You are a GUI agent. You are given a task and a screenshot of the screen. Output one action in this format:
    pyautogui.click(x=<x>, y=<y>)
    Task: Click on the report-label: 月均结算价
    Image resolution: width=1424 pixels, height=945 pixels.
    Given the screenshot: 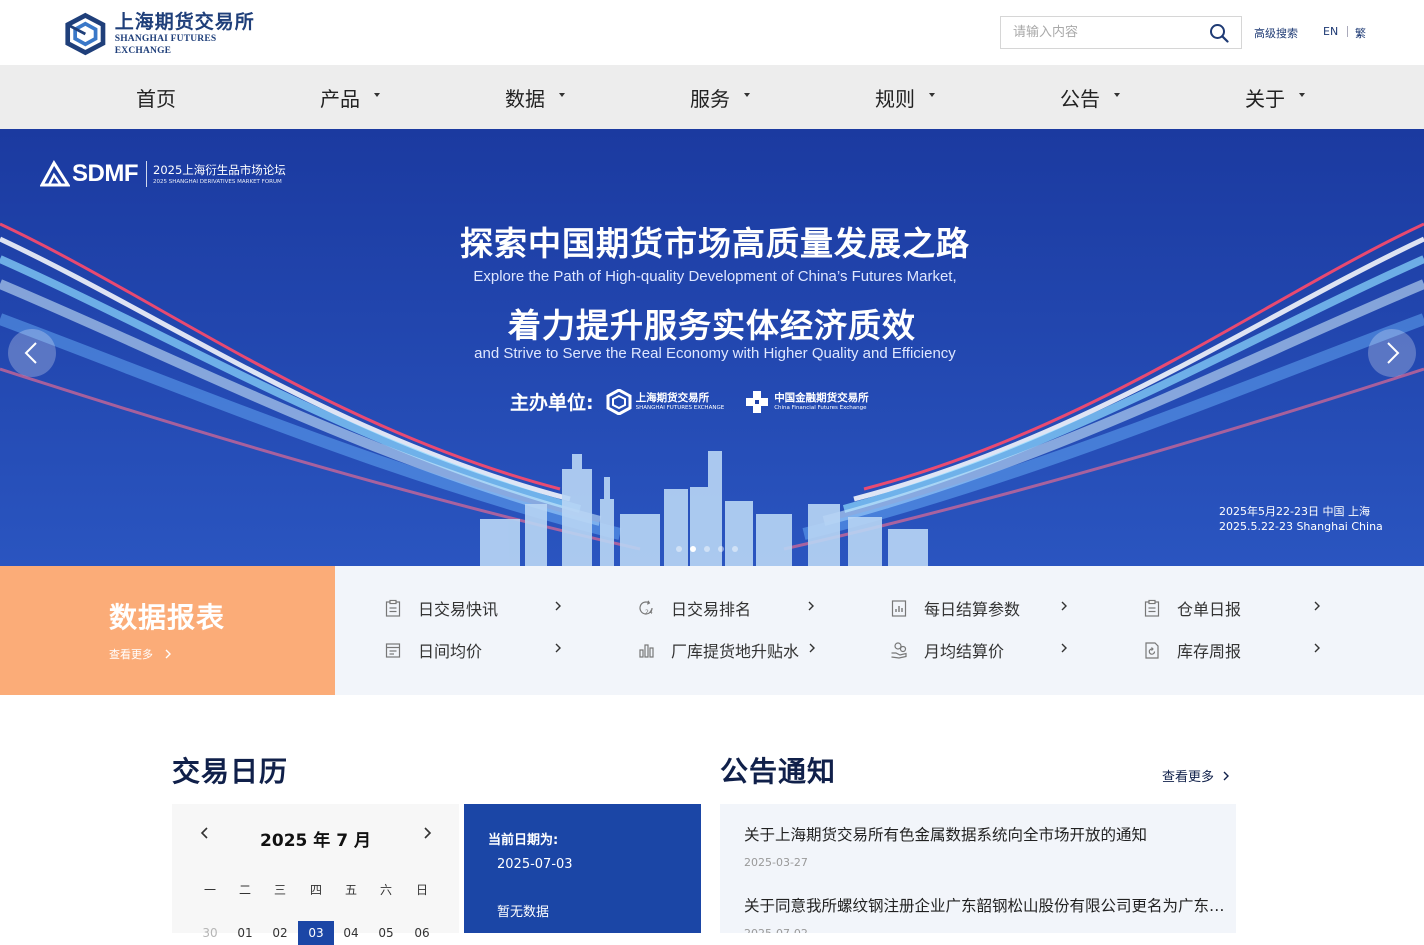 What is the action you would take?
    pyautogui.click(x=964, y=651)
    